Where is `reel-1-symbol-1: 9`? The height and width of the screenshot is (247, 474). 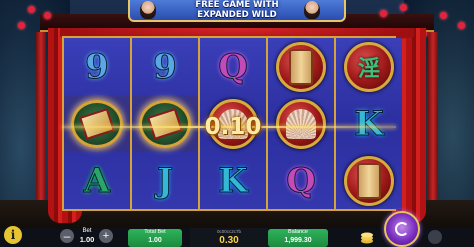
reel-1-symbol-1: 9 is located at coordinates (97, 66).